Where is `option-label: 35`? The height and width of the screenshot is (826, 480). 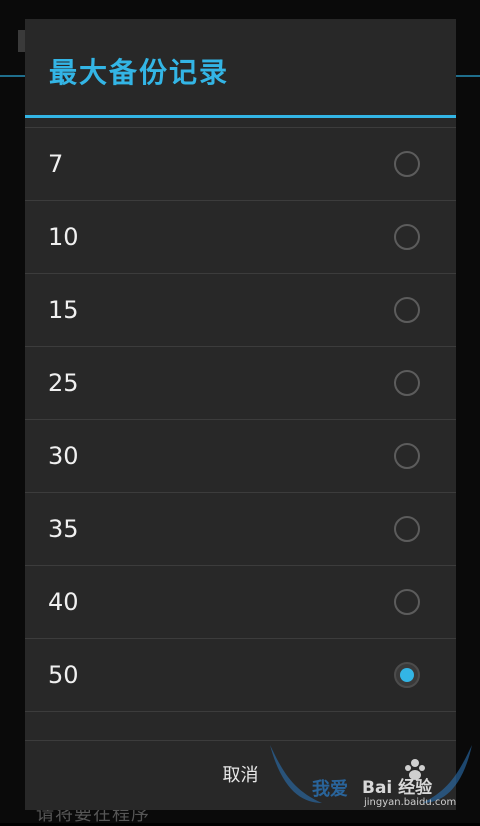
option-label: 35 is located at coordinates (63, 529).